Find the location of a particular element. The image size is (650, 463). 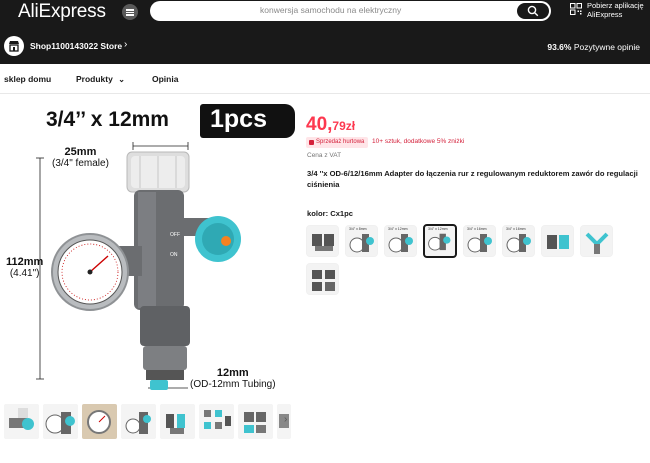

dim-bottom-value: 12mm is located at coordinates (232, 373).